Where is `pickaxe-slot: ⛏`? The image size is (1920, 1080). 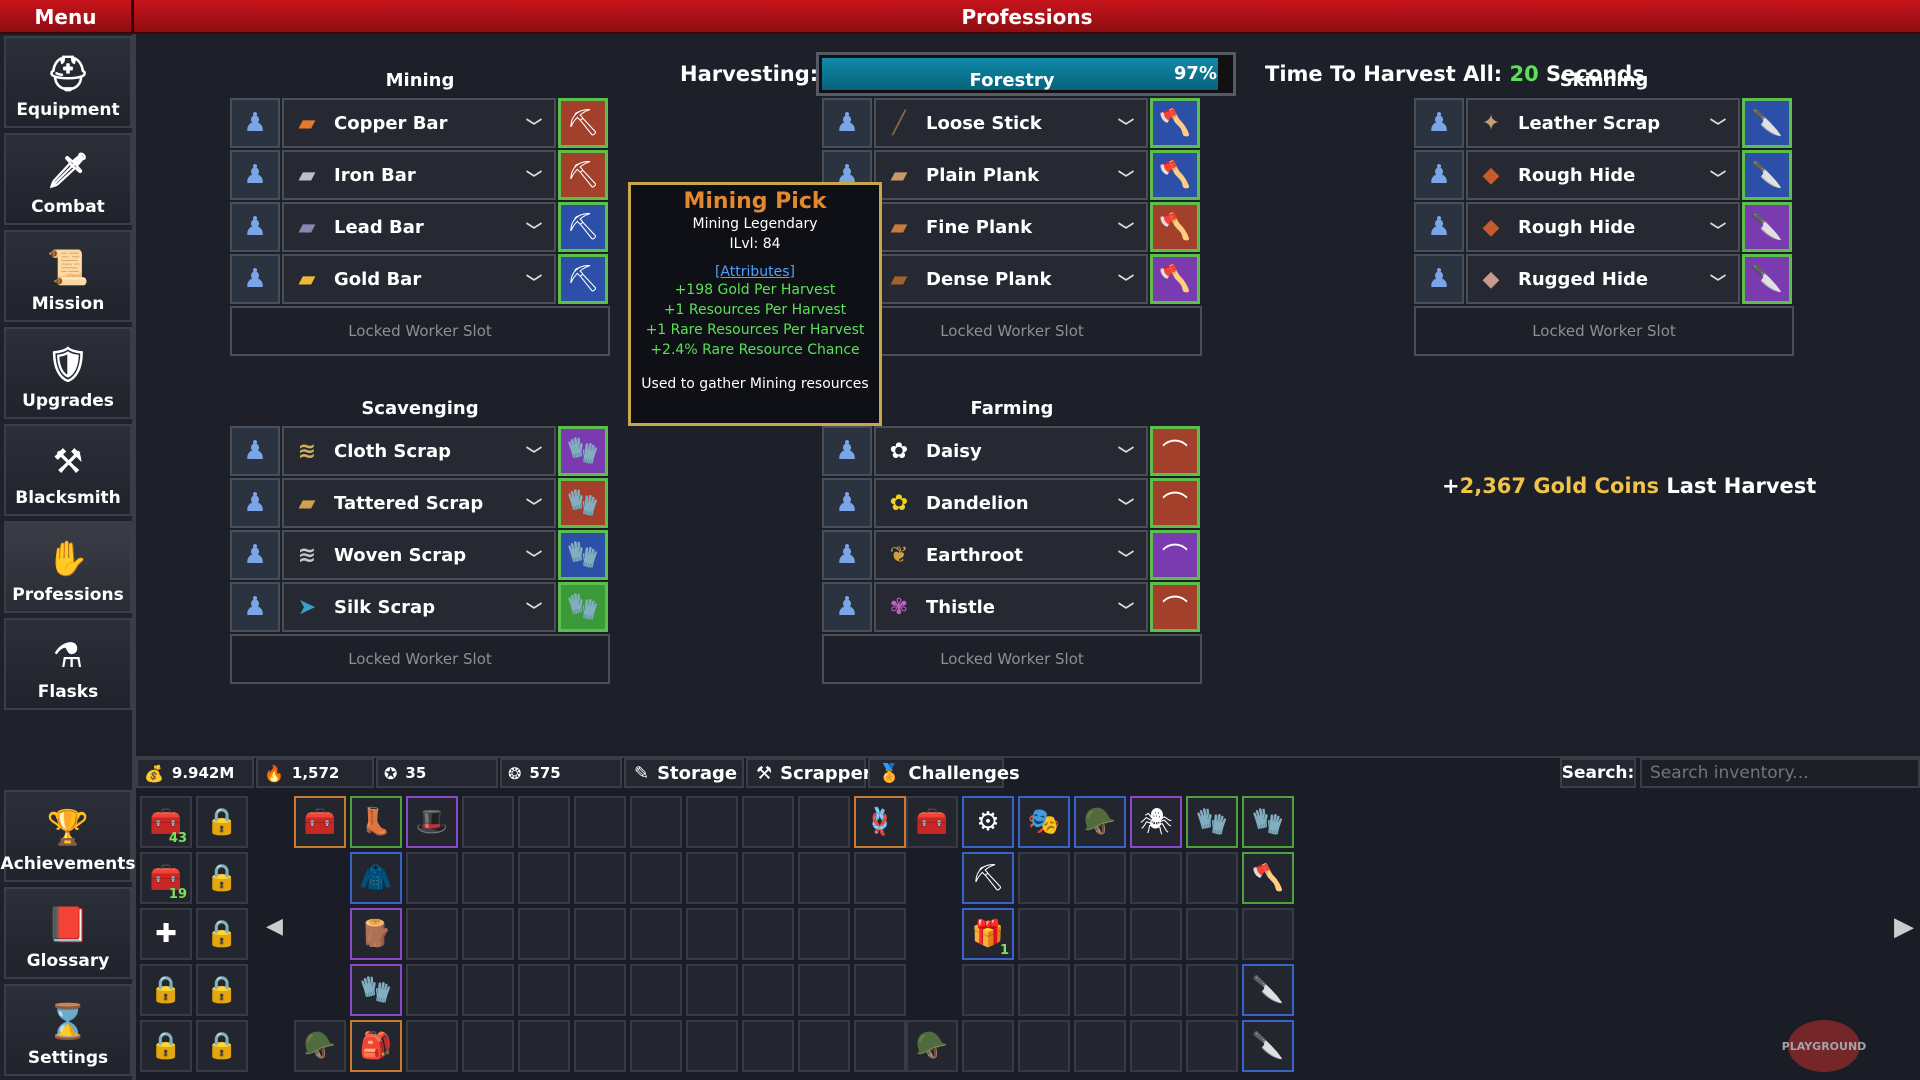
pickaxe-slot: ⛏ is located at coordinates (988, 878).